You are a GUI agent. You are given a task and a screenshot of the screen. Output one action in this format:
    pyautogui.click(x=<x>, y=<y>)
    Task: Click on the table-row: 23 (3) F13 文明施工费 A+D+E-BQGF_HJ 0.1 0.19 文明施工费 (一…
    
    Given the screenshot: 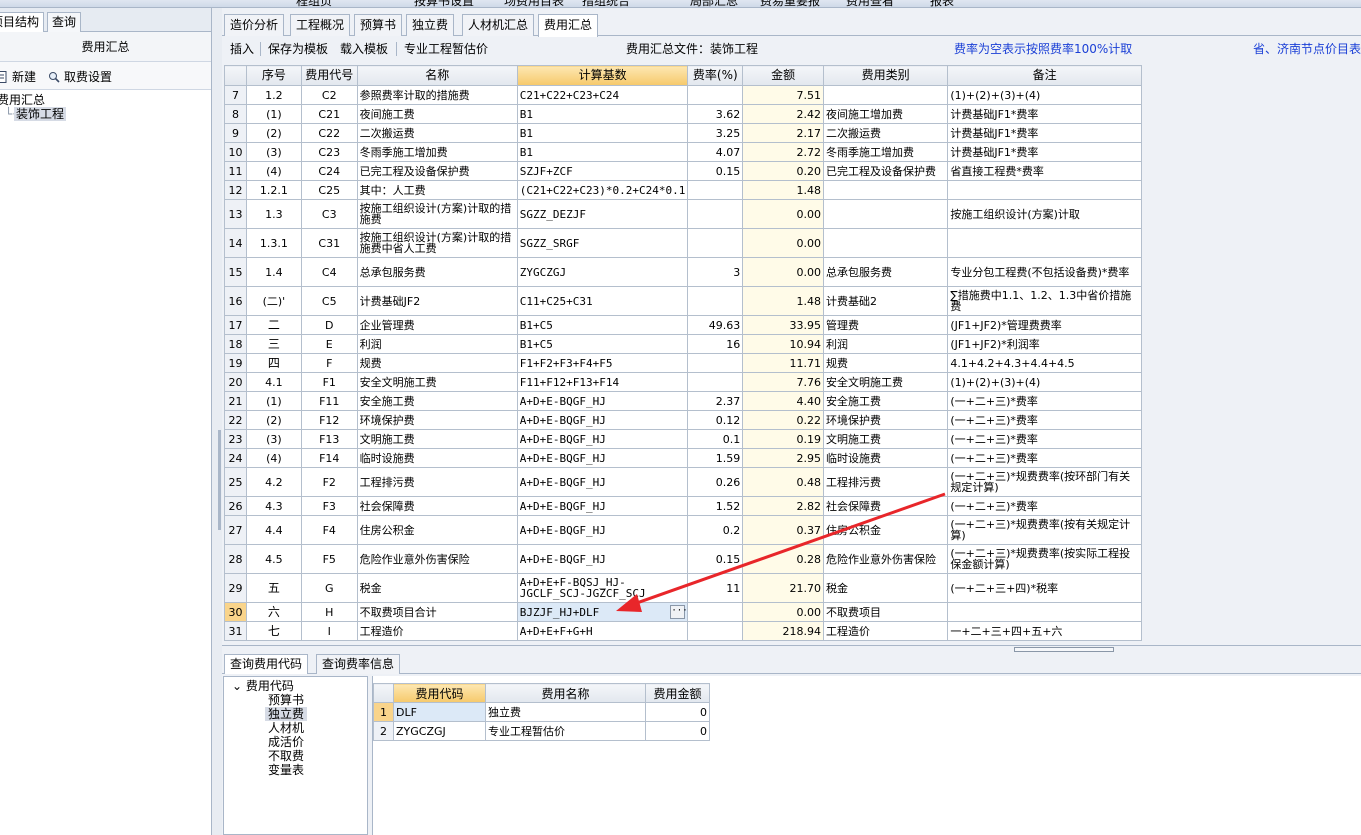 What is the action you would take?
    pyautogui.click(x=683, y=439)
    